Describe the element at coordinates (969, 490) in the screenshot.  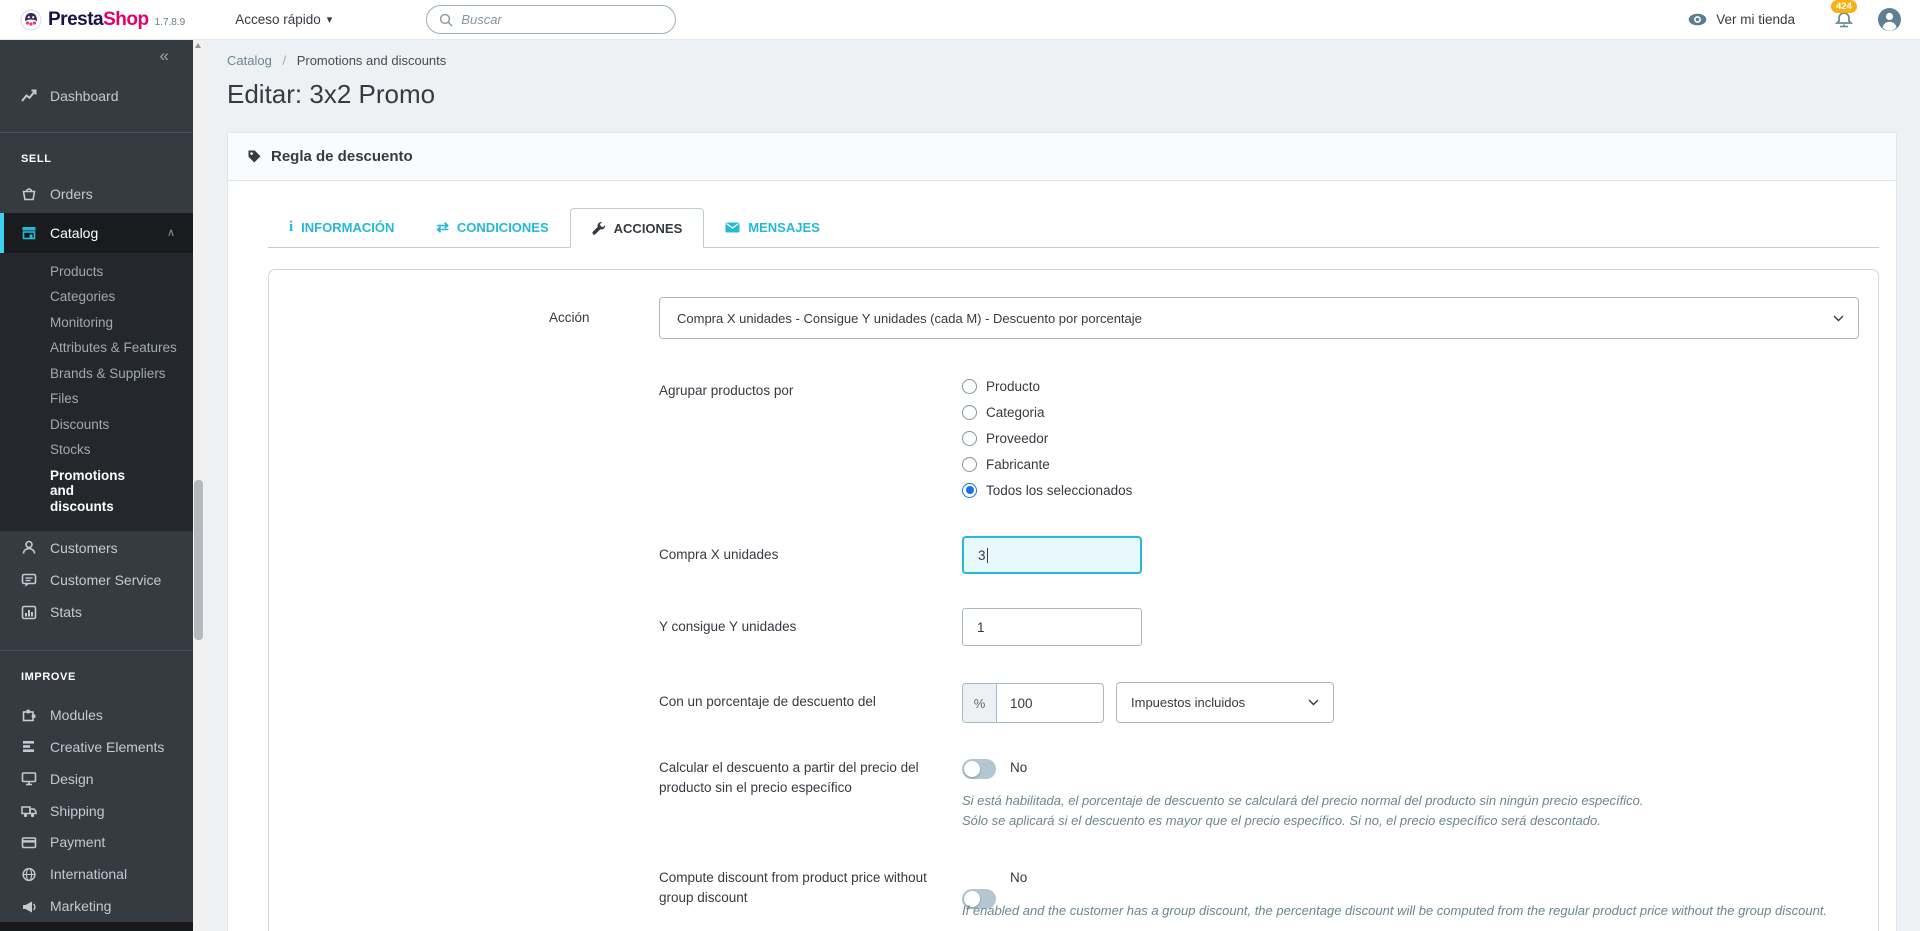
I see `radio-selected-icon` at that location.